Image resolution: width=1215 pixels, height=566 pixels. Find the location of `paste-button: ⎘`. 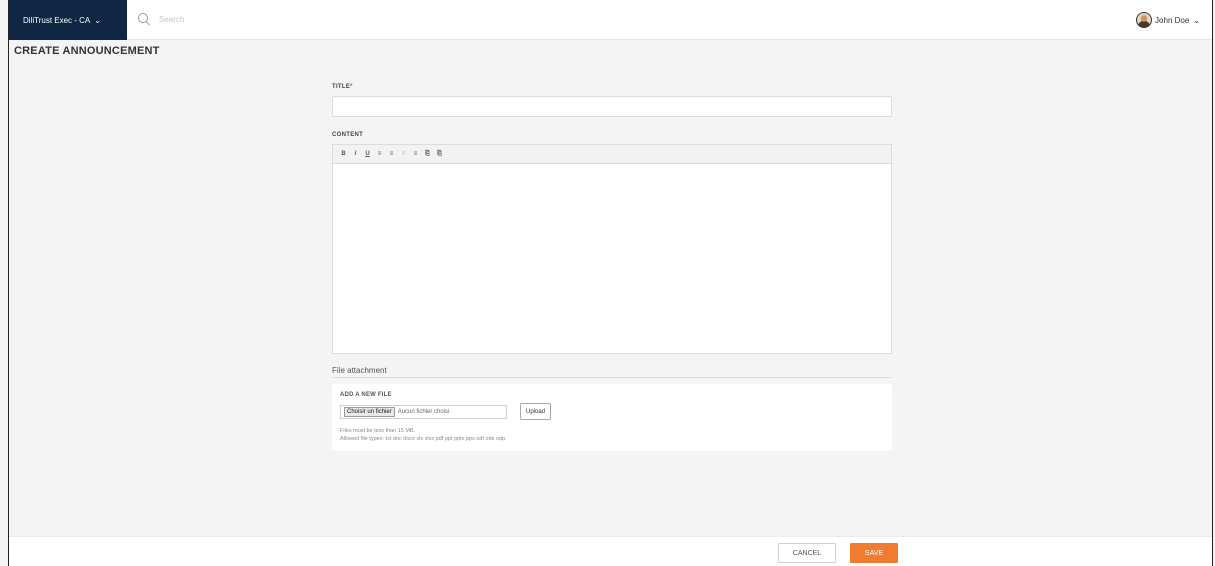

paste-button: ⎘ is located at coordinates (427, 154).